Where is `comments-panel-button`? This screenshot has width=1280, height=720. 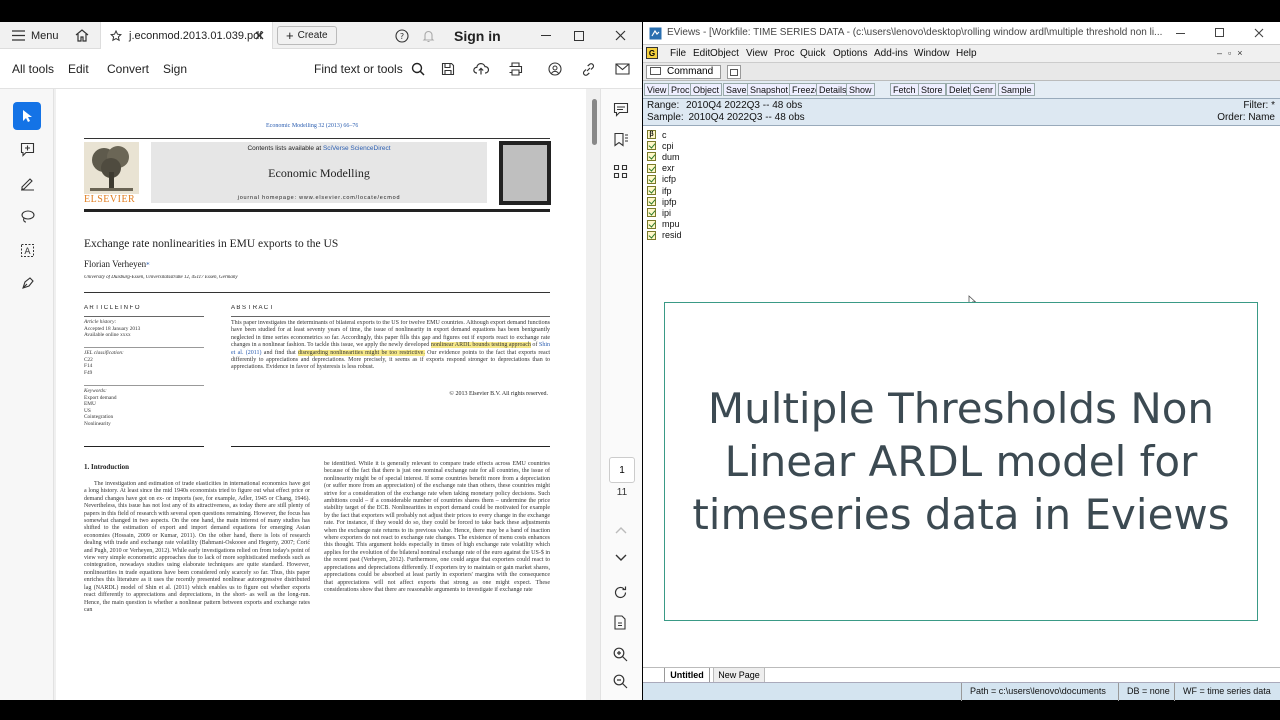 comments-panel-button is located at coordinates (621, 112).